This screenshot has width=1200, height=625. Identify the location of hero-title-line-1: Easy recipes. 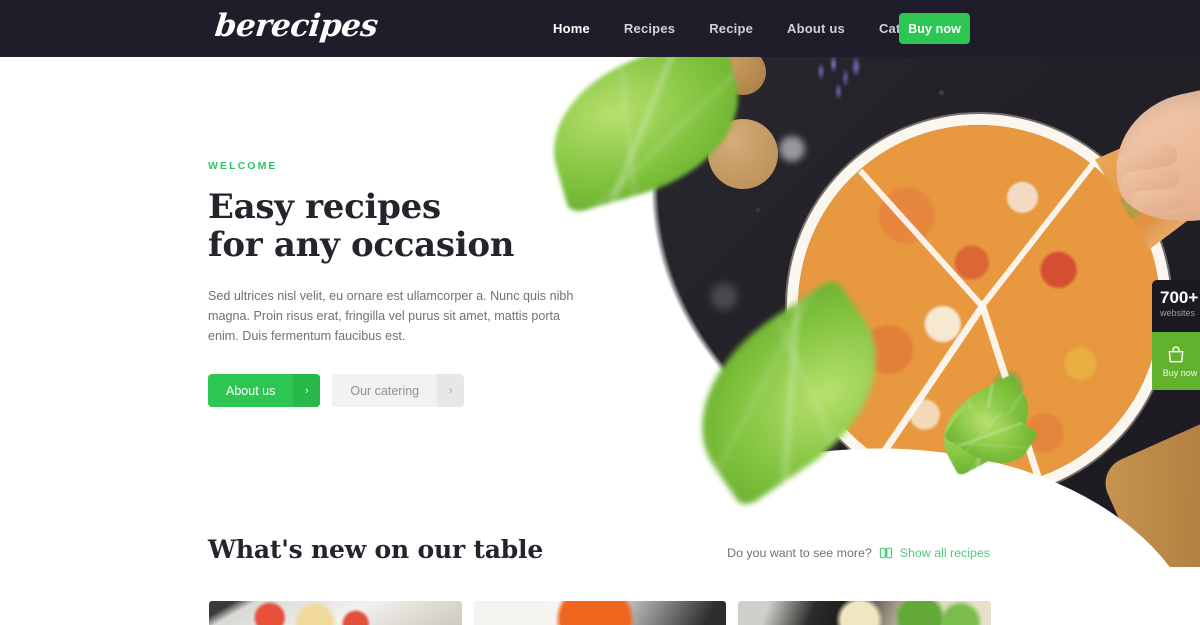
(324, 207).